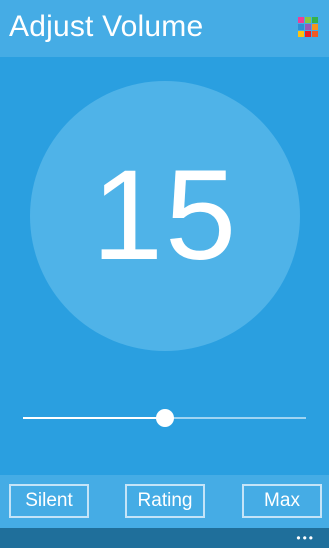 The height and width of the screenshot is (548, 329). What do you see at coordinates (49, 501) in the screenshot?
I see `silent-button: Silent` at bounding box center [49, 501].